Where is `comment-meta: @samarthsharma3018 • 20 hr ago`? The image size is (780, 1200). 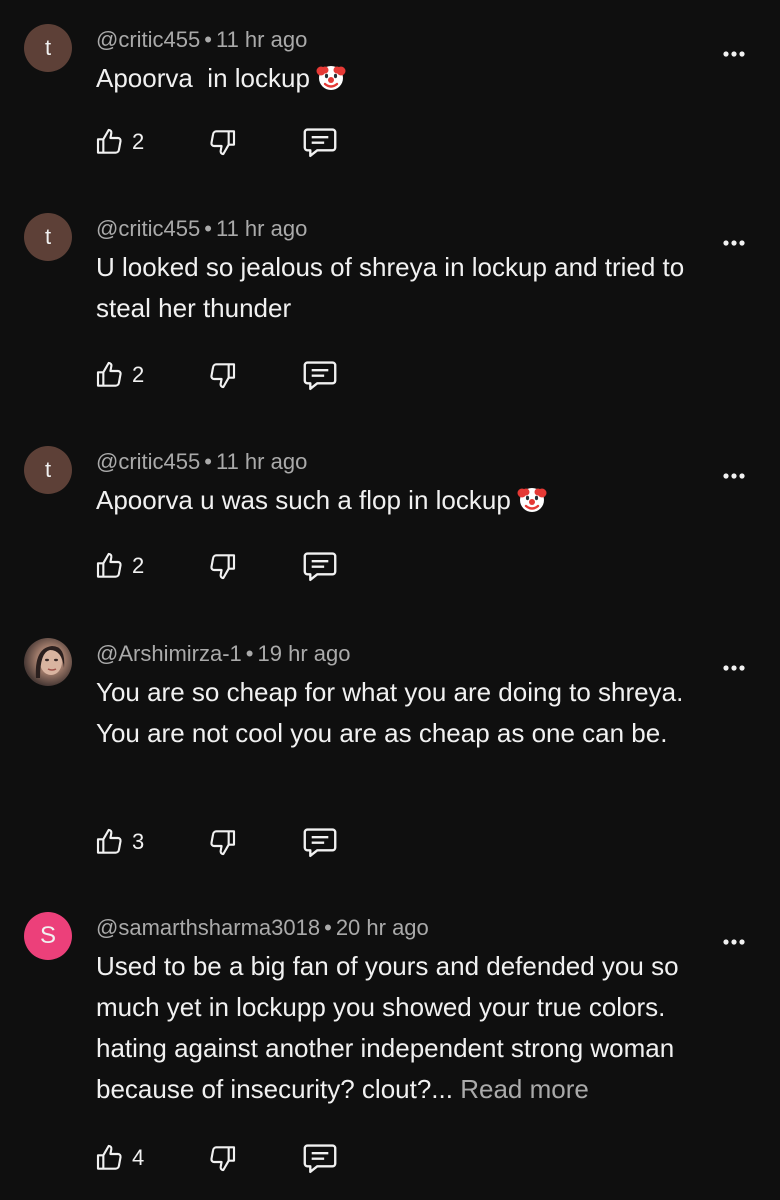 comment-meta: @samarthsharma3018 • 20 hr ago is located at coordinates (262, 928).